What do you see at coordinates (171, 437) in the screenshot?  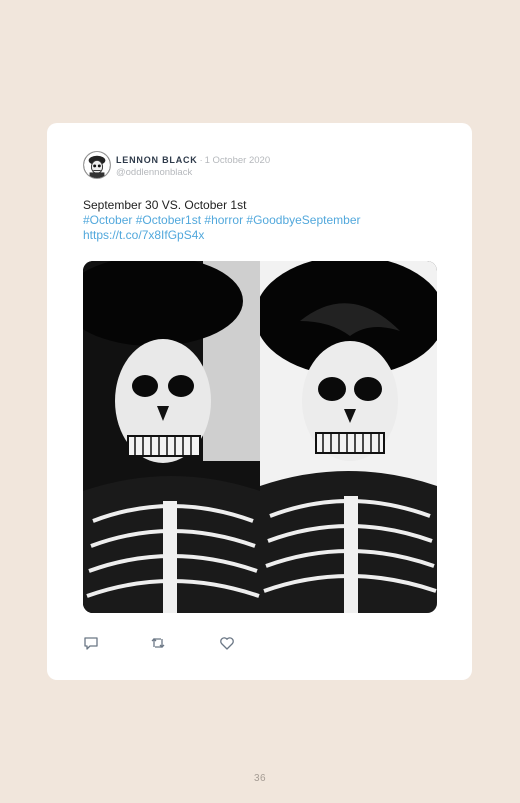 I see `photo-left` at bounding box center [171, 437].